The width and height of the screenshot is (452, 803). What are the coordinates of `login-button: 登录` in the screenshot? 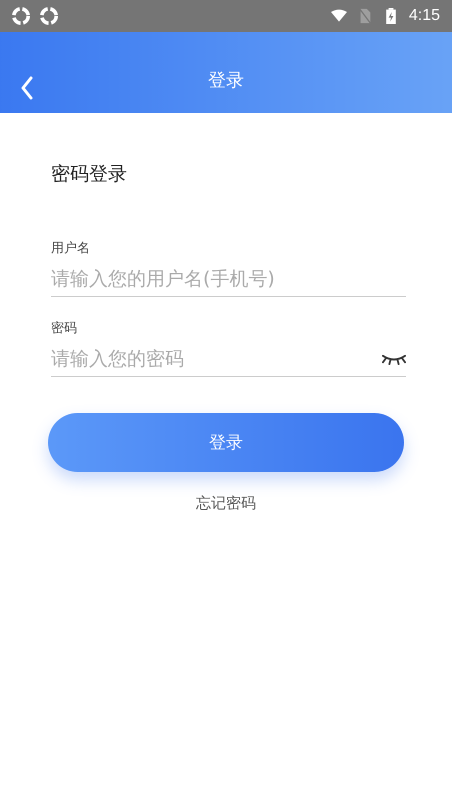 It's located at (226, 442).